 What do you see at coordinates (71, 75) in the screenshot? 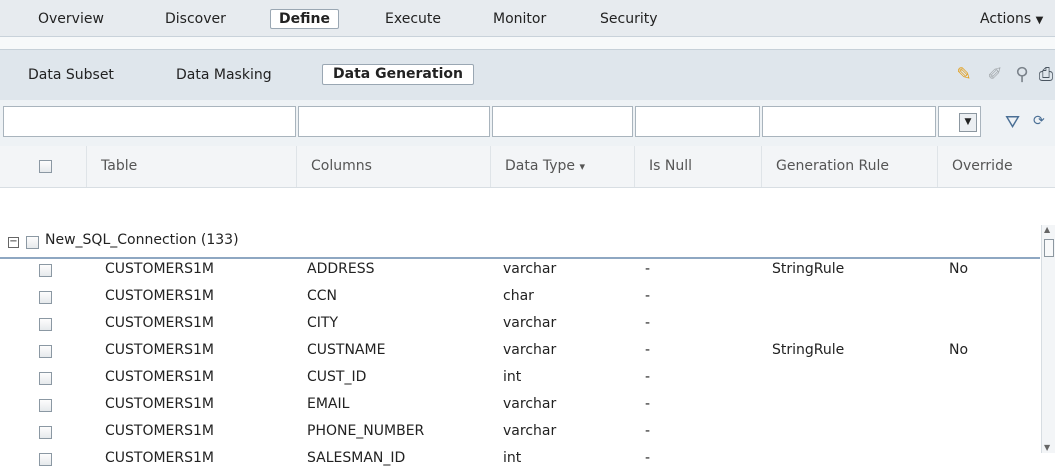
I see `tab-data-subset: Data Subset` at bounding box center [71, 75].